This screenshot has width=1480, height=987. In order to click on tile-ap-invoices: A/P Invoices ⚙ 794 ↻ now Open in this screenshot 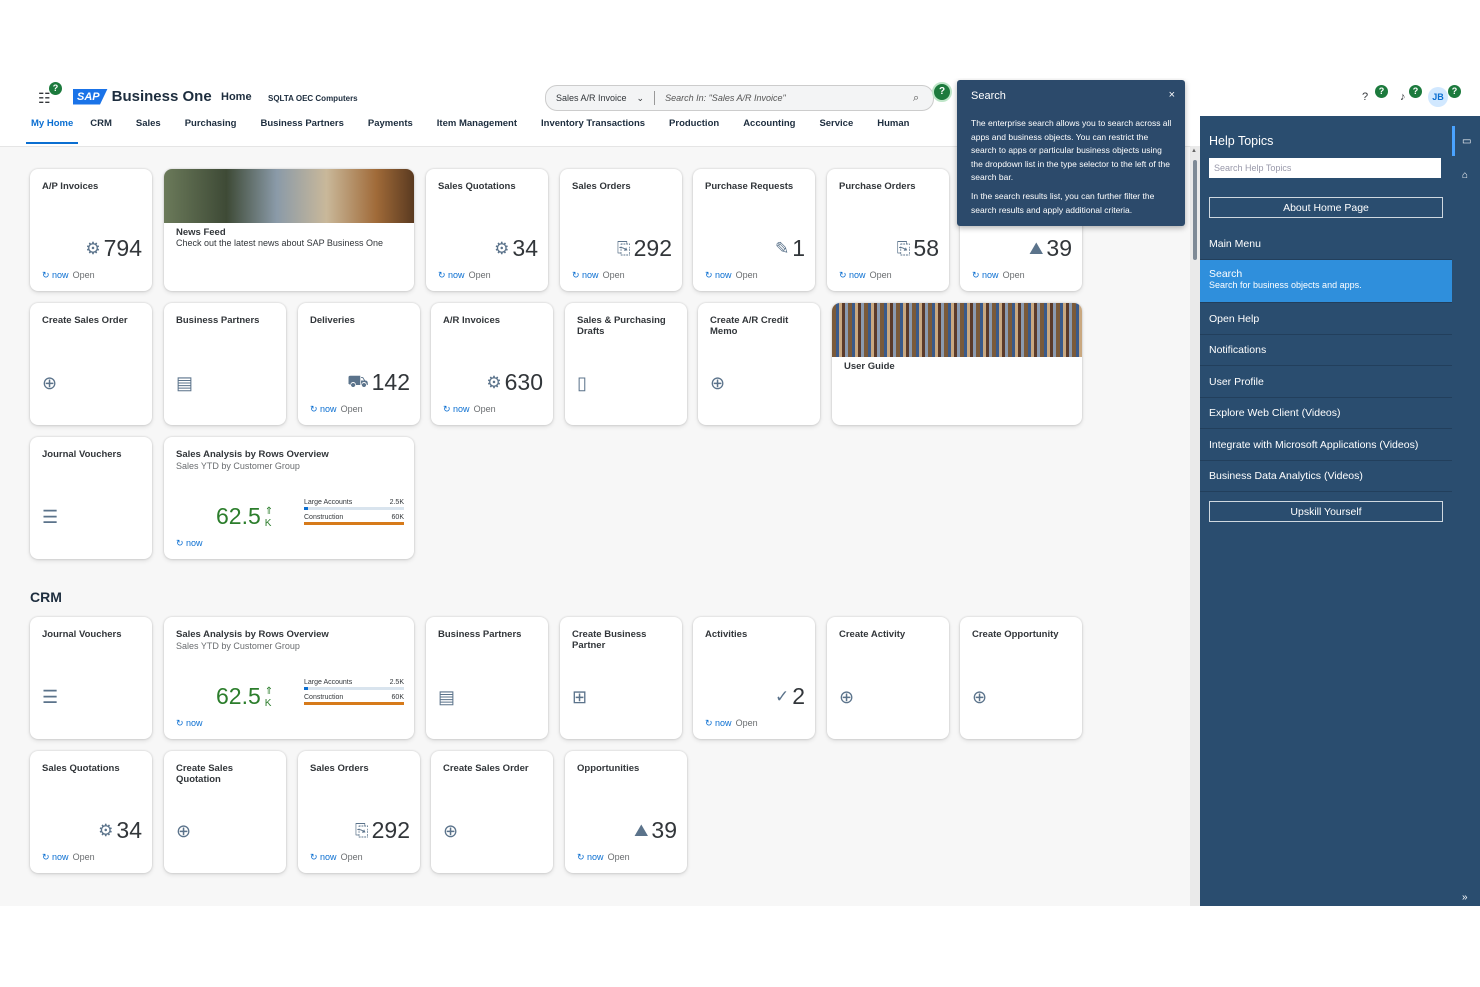, I will do `click(91, 230)`.